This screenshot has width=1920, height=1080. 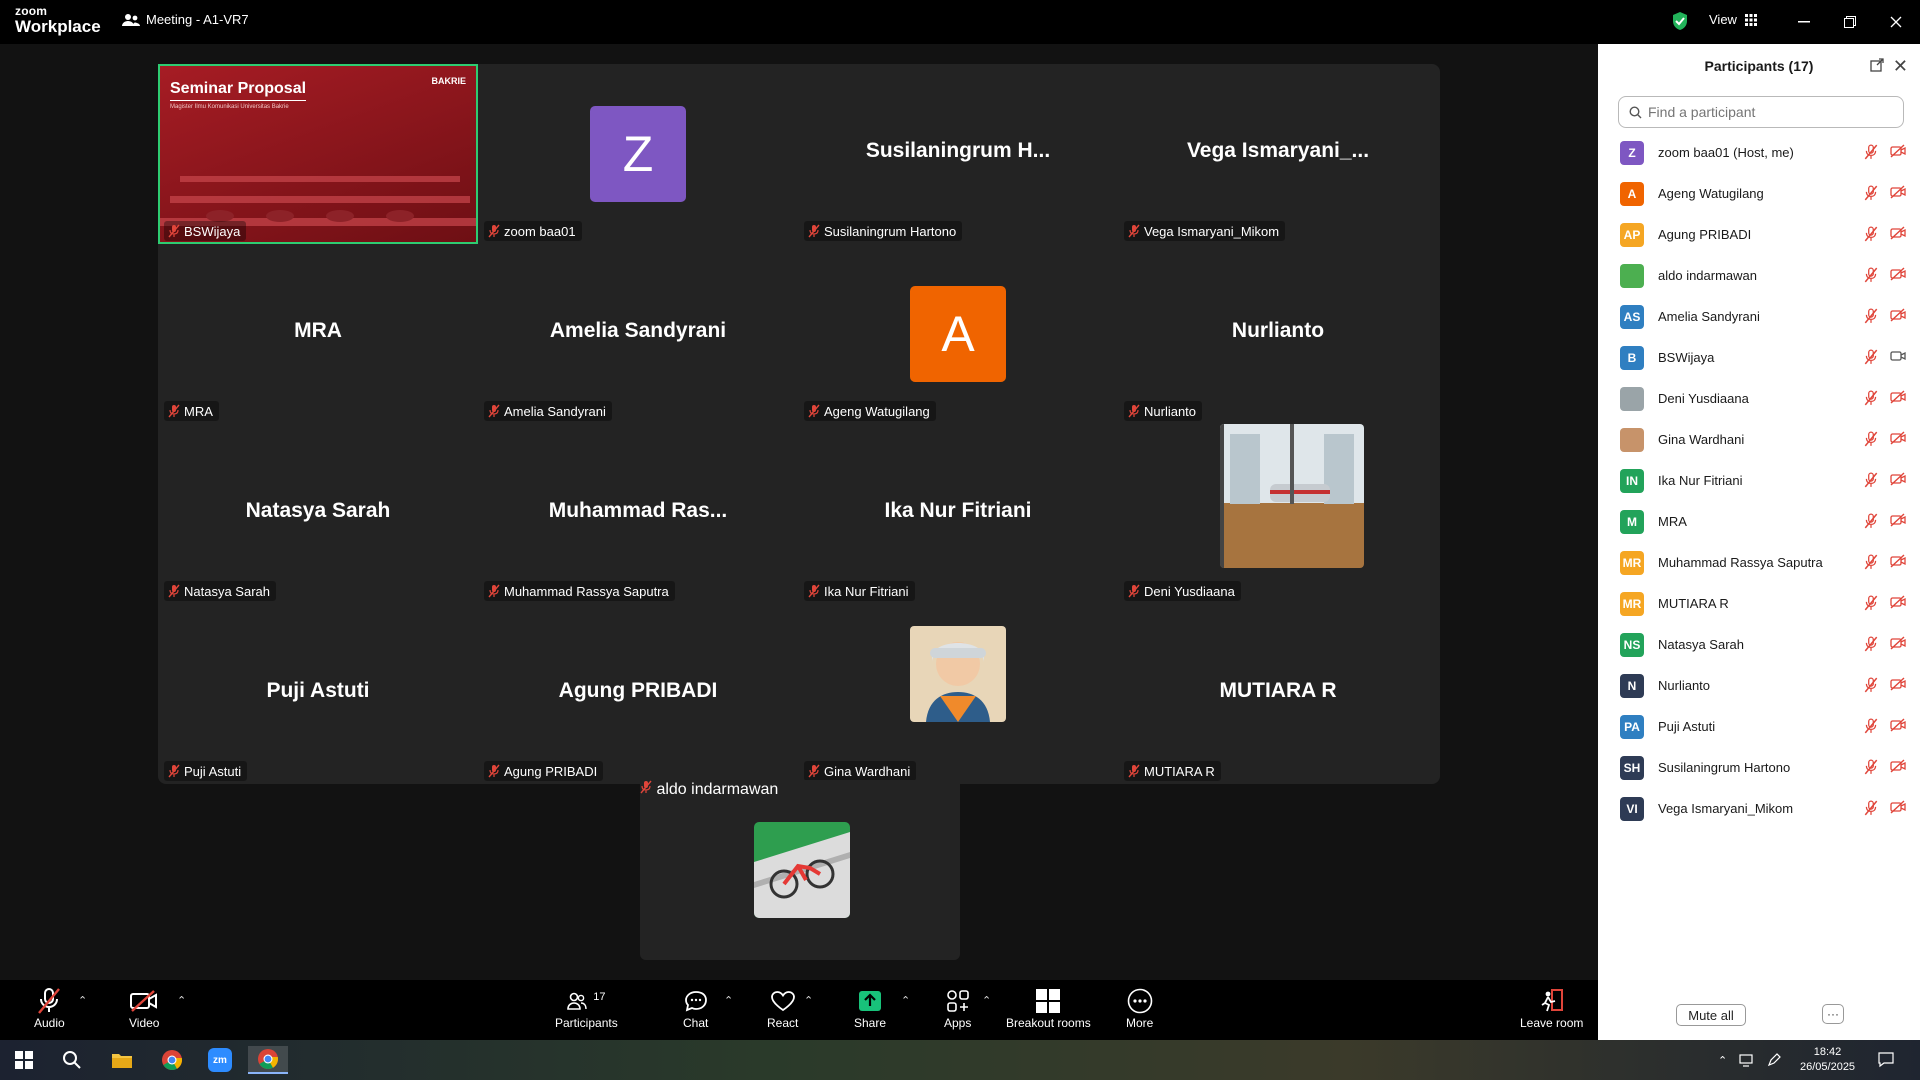 I want to click on video-button: Video, so click(x=144, y=1008).